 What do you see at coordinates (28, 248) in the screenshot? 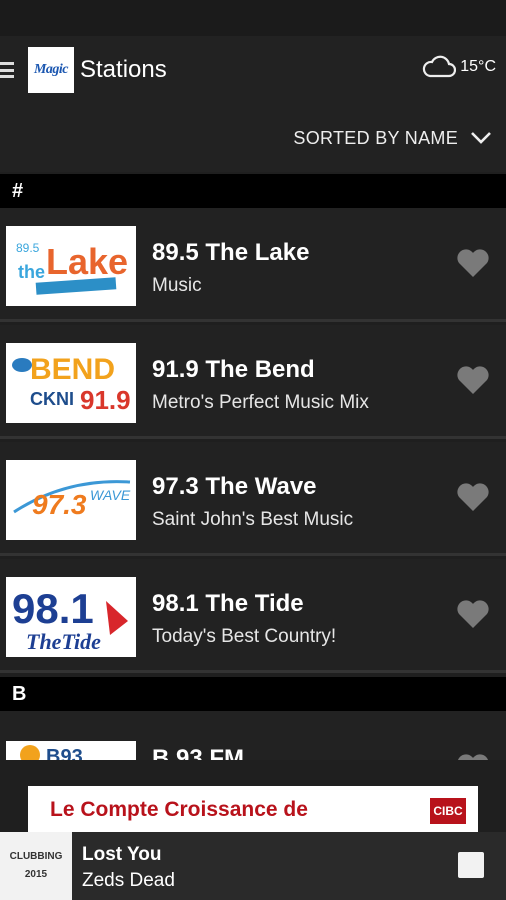
I see `svg-text: 89.5` at bounding box center [28, 248].